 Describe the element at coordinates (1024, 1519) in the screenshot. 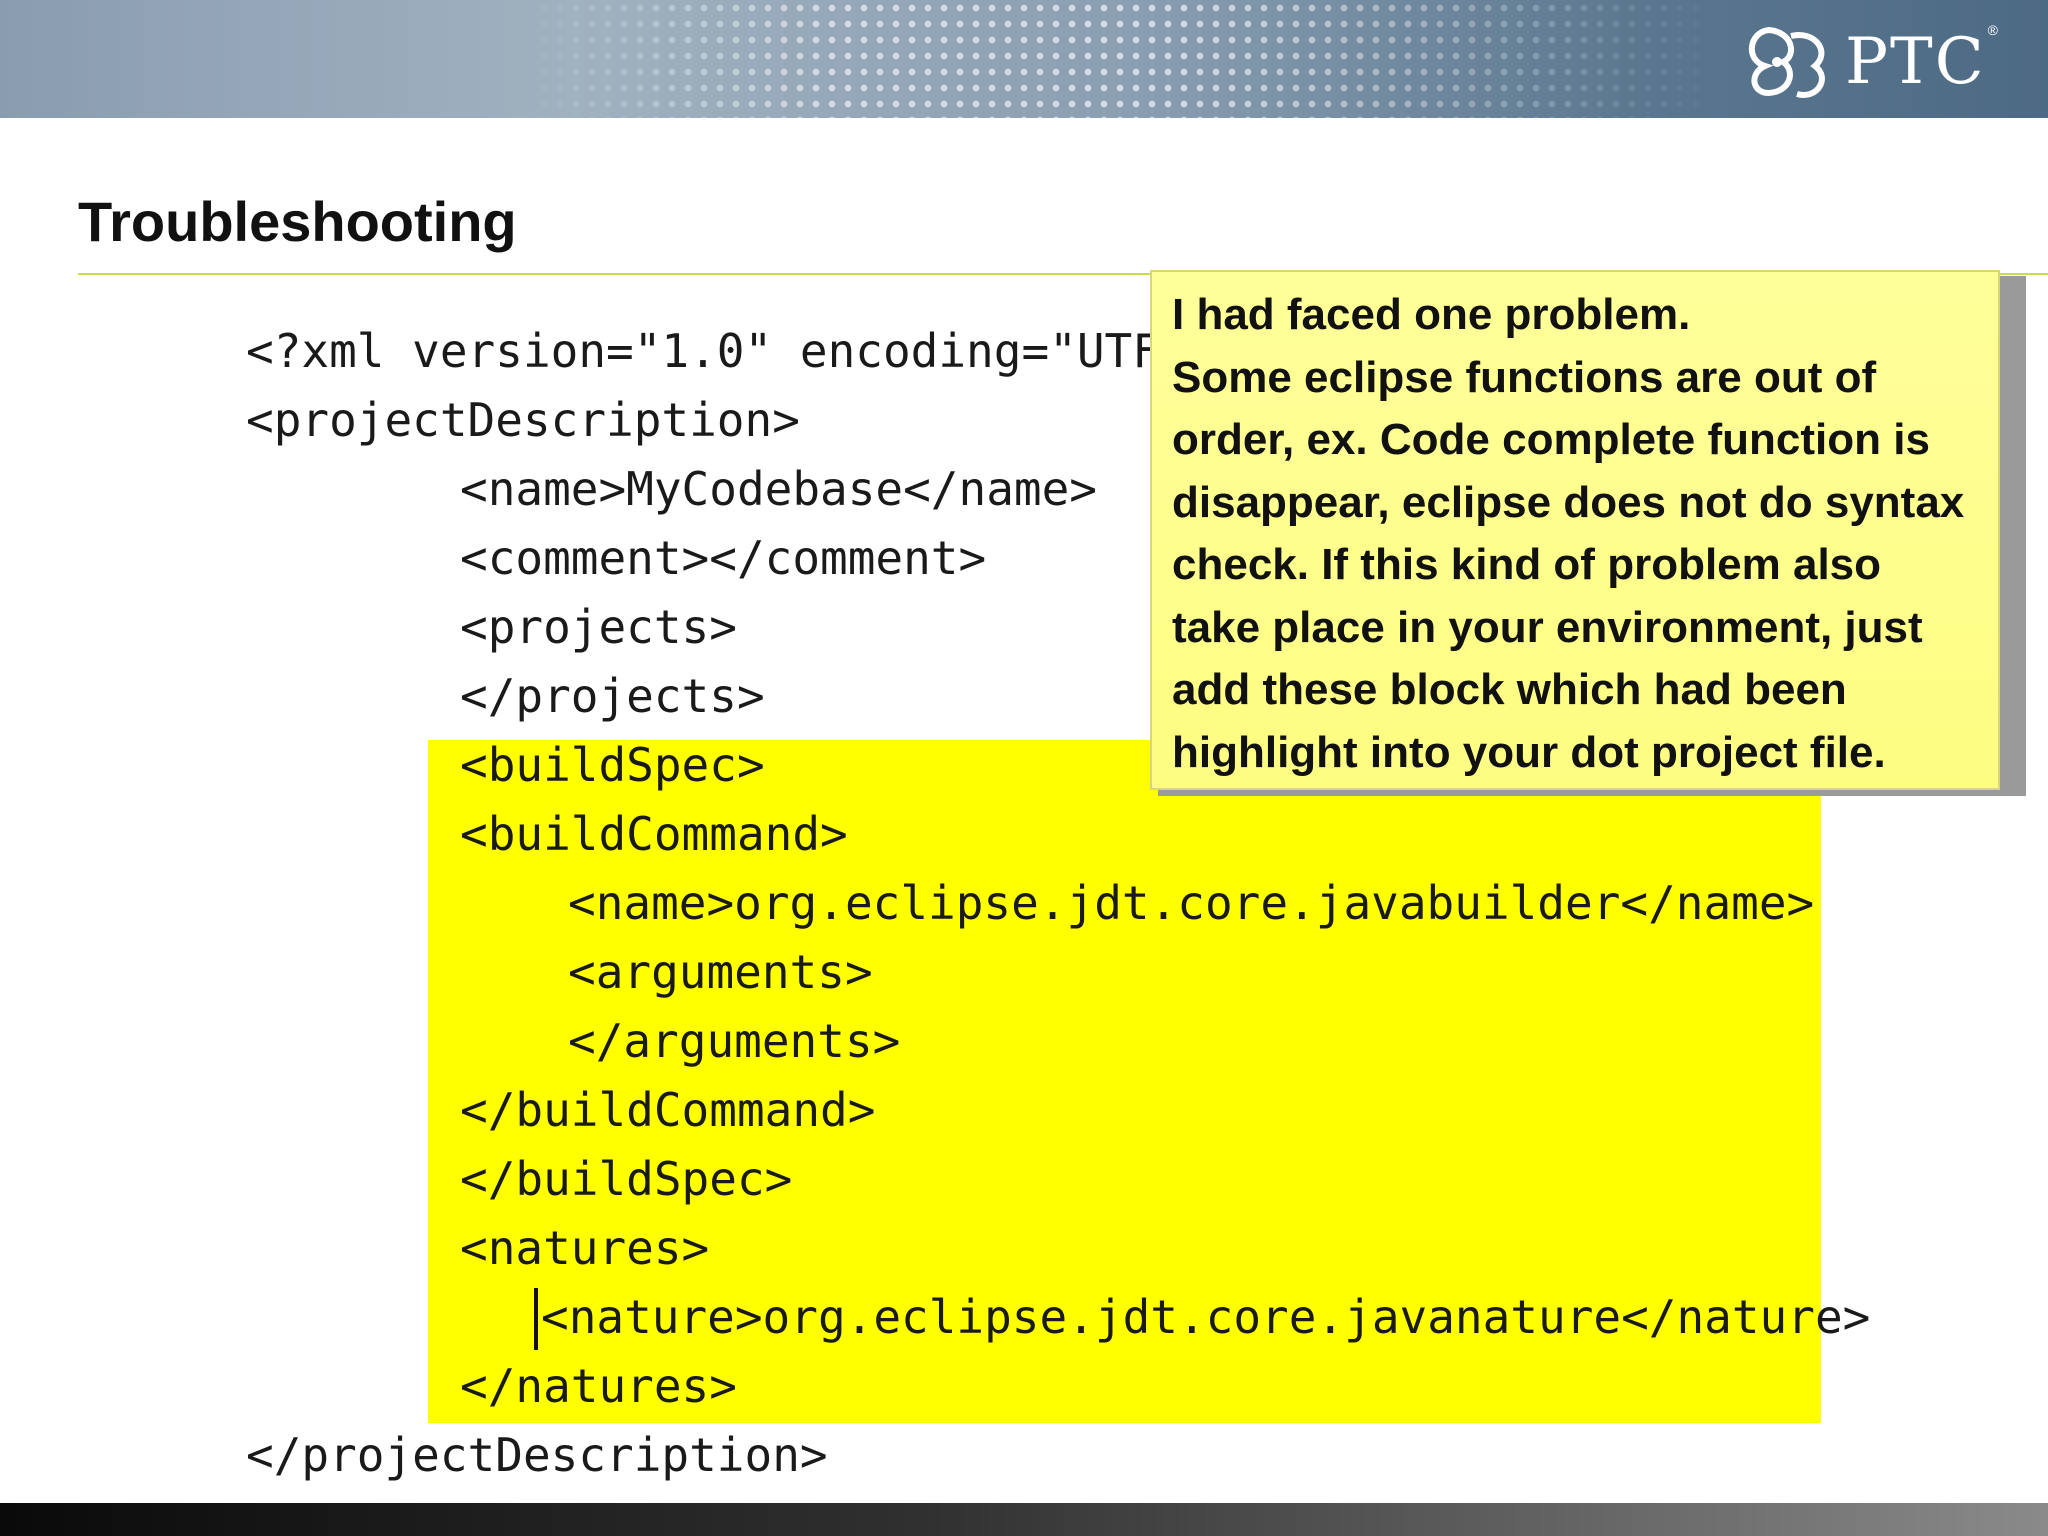

I see `footer-band` at that location.